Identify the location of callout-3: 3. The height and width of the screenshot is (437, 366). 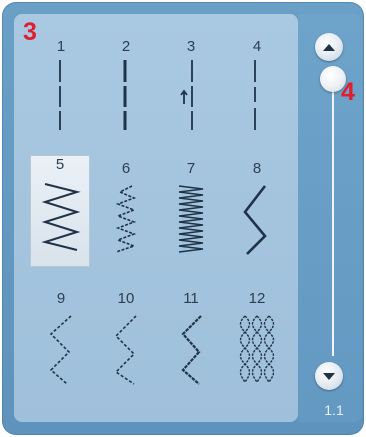
(30, 32).